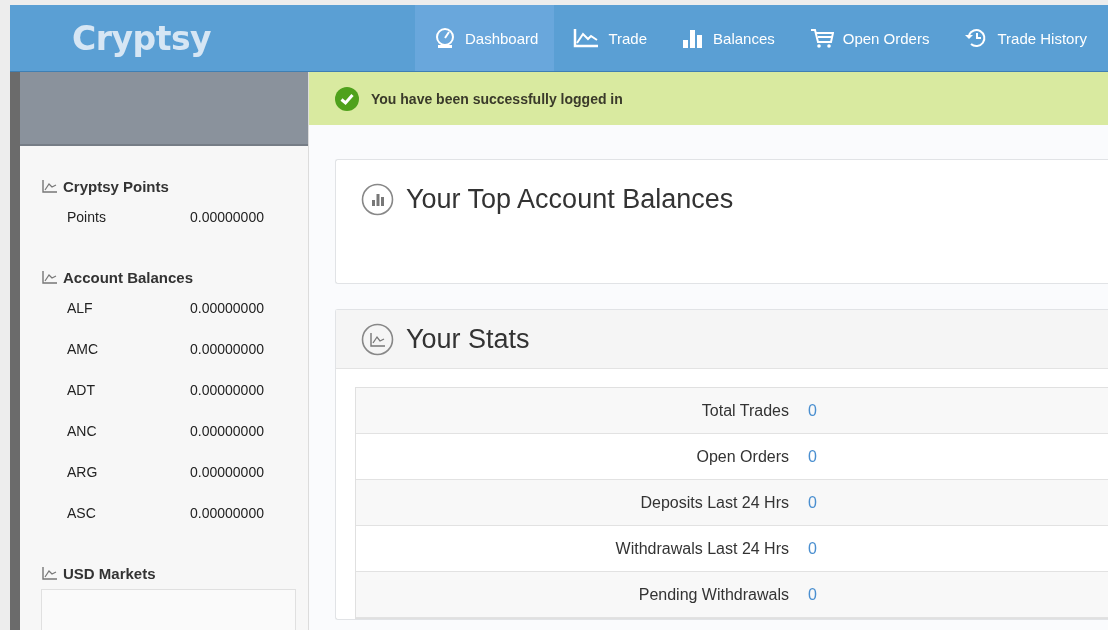  What do you see at coordinates (445, 38) in the screenshot?
I see `gauge-icon` at bounding box center [445, 38].